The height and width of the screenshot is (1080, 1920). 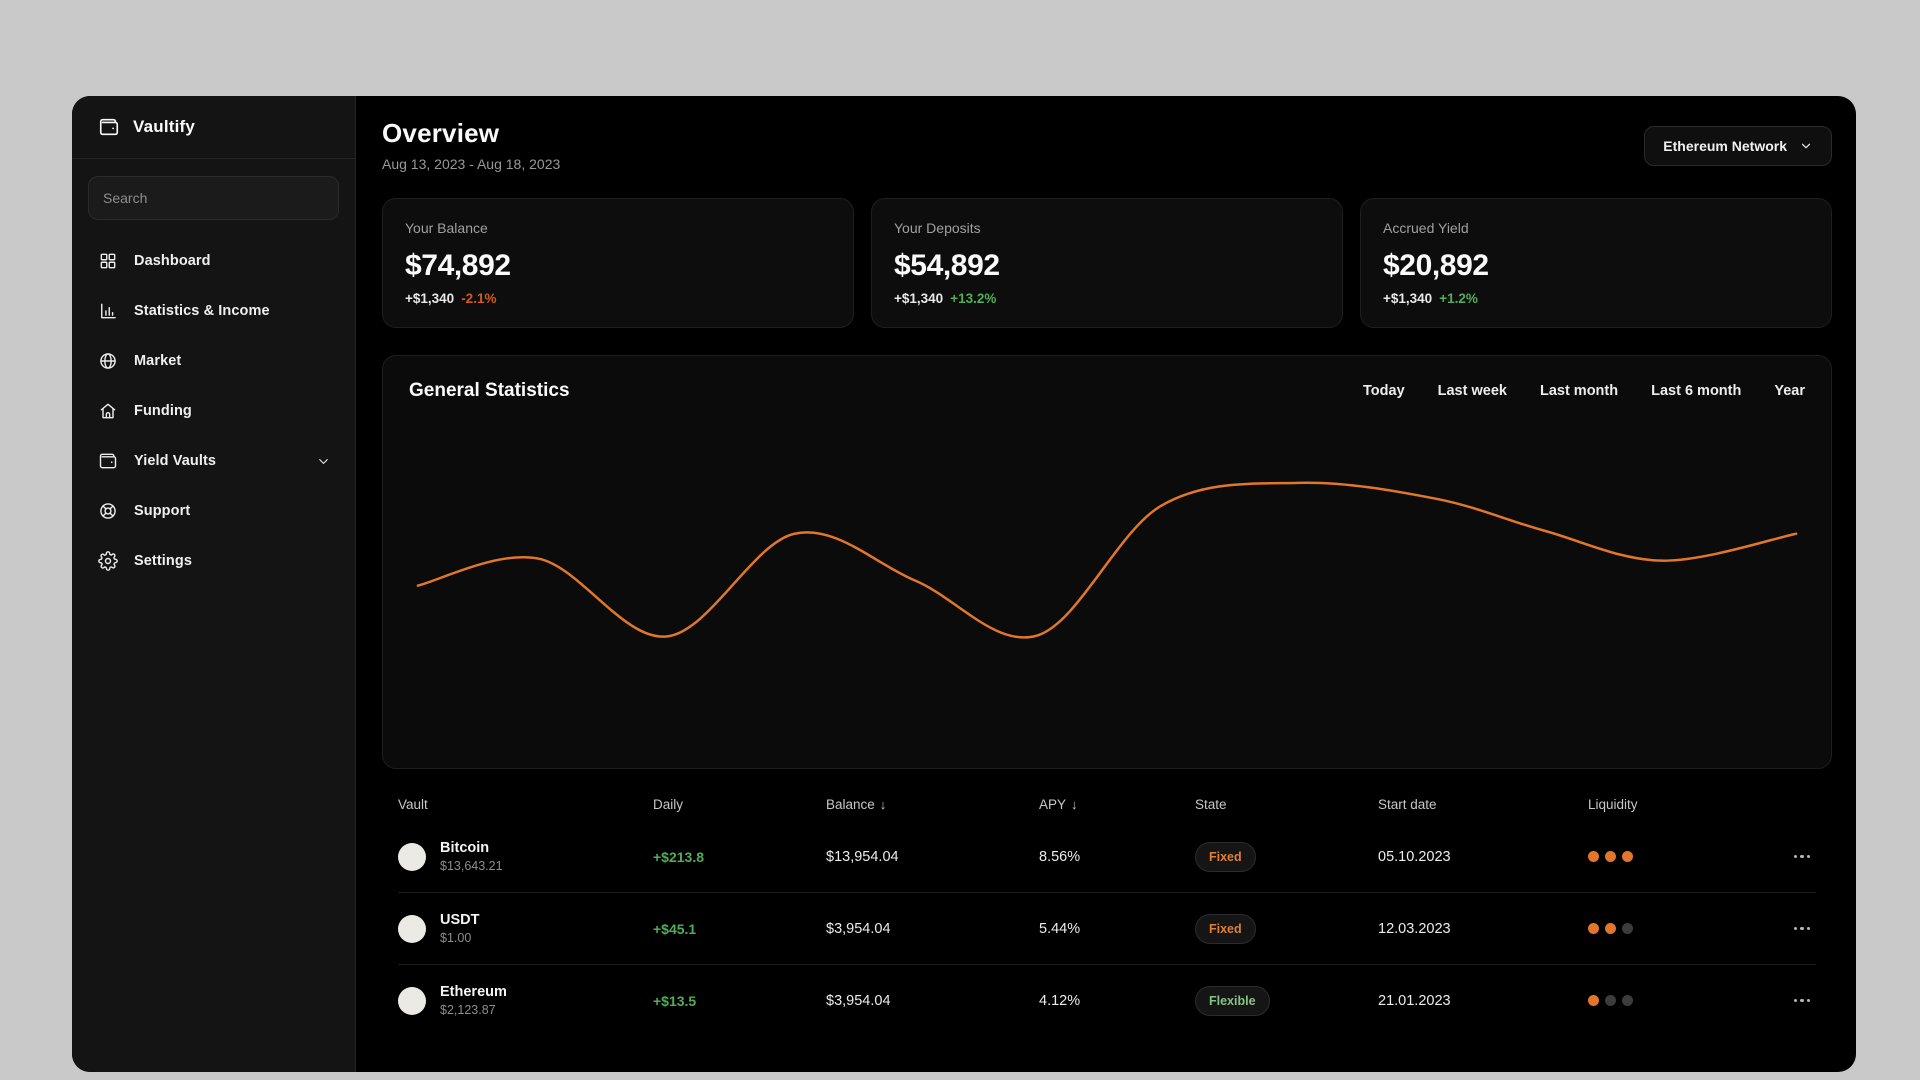 What do you see at coordinates (525, 804) in the screenshot?
I see `column-header-vault: Vault` at bounding box center [525, 804].